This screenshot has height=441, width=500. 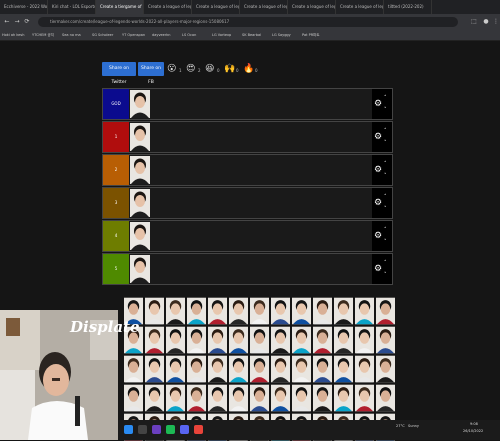 What do you see at coordinates (24, 7) in the screenshot?
I see `tab-0: Ecchiverse - 2022 Worlds` at bounding box center [24, 7].